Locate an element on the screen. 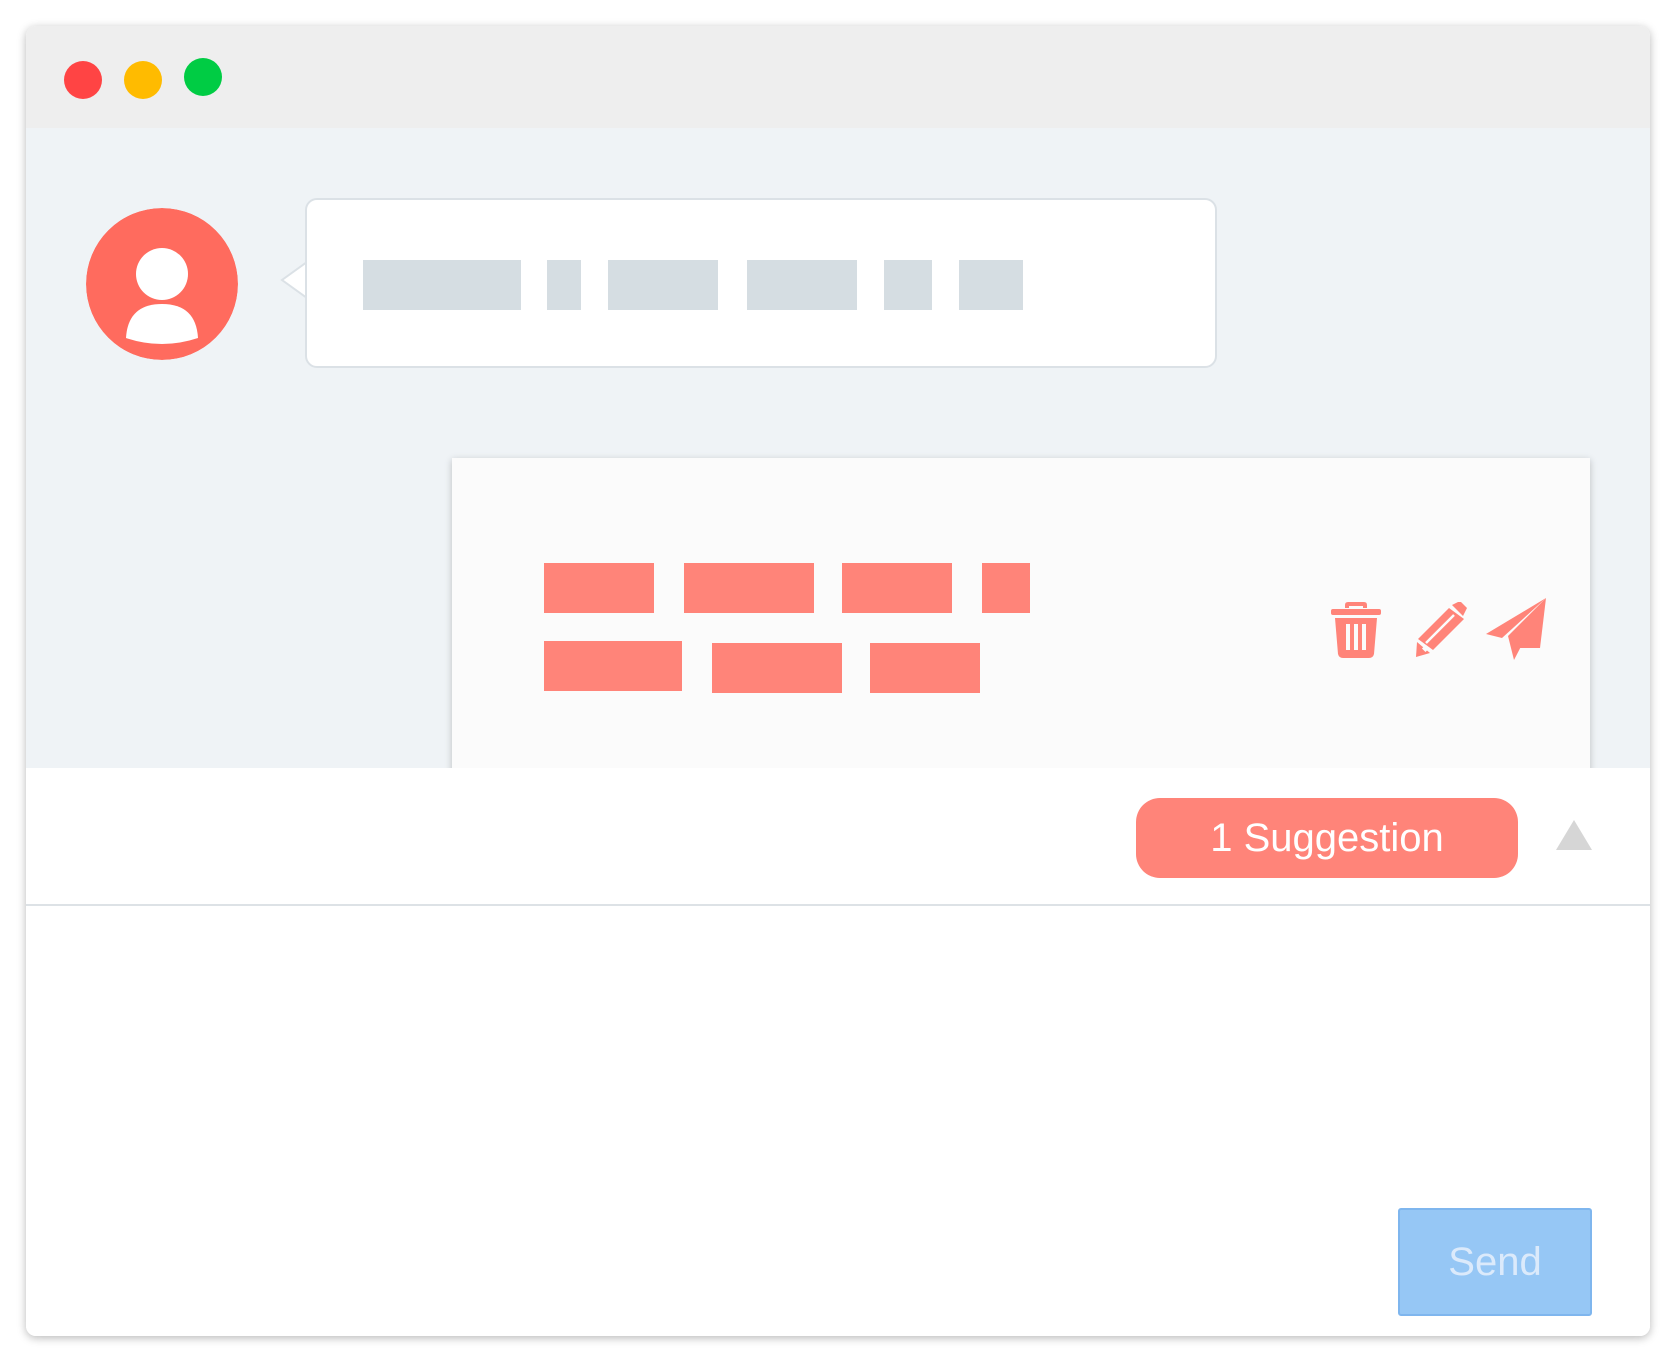 This screenshot has width=1674, height=1358. send-button: Send is located at coordinates (1495, 1262).